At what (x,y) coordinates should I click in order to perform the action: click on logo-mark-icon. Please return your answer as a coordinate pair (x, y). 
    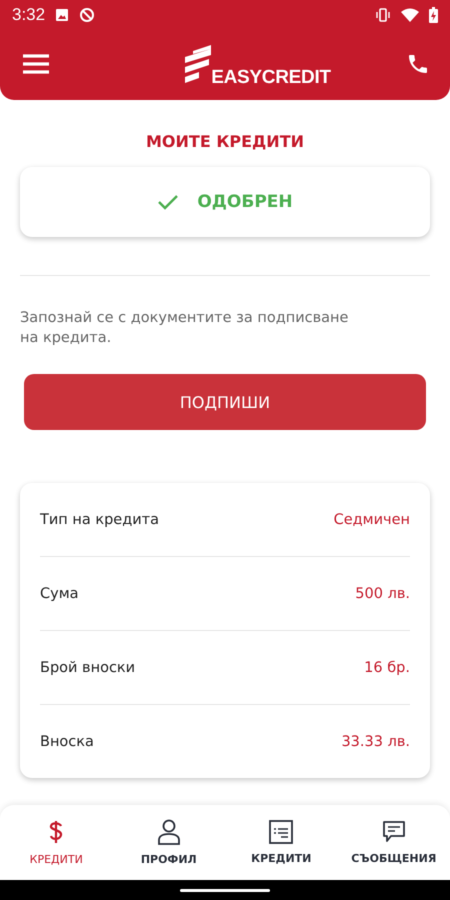
    Looking at the image, I should click on (199, 64).